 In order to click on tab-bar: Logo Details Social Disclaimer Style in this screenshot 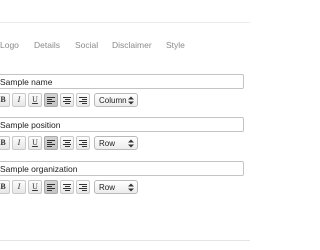, I will do `click(125, 46)`.